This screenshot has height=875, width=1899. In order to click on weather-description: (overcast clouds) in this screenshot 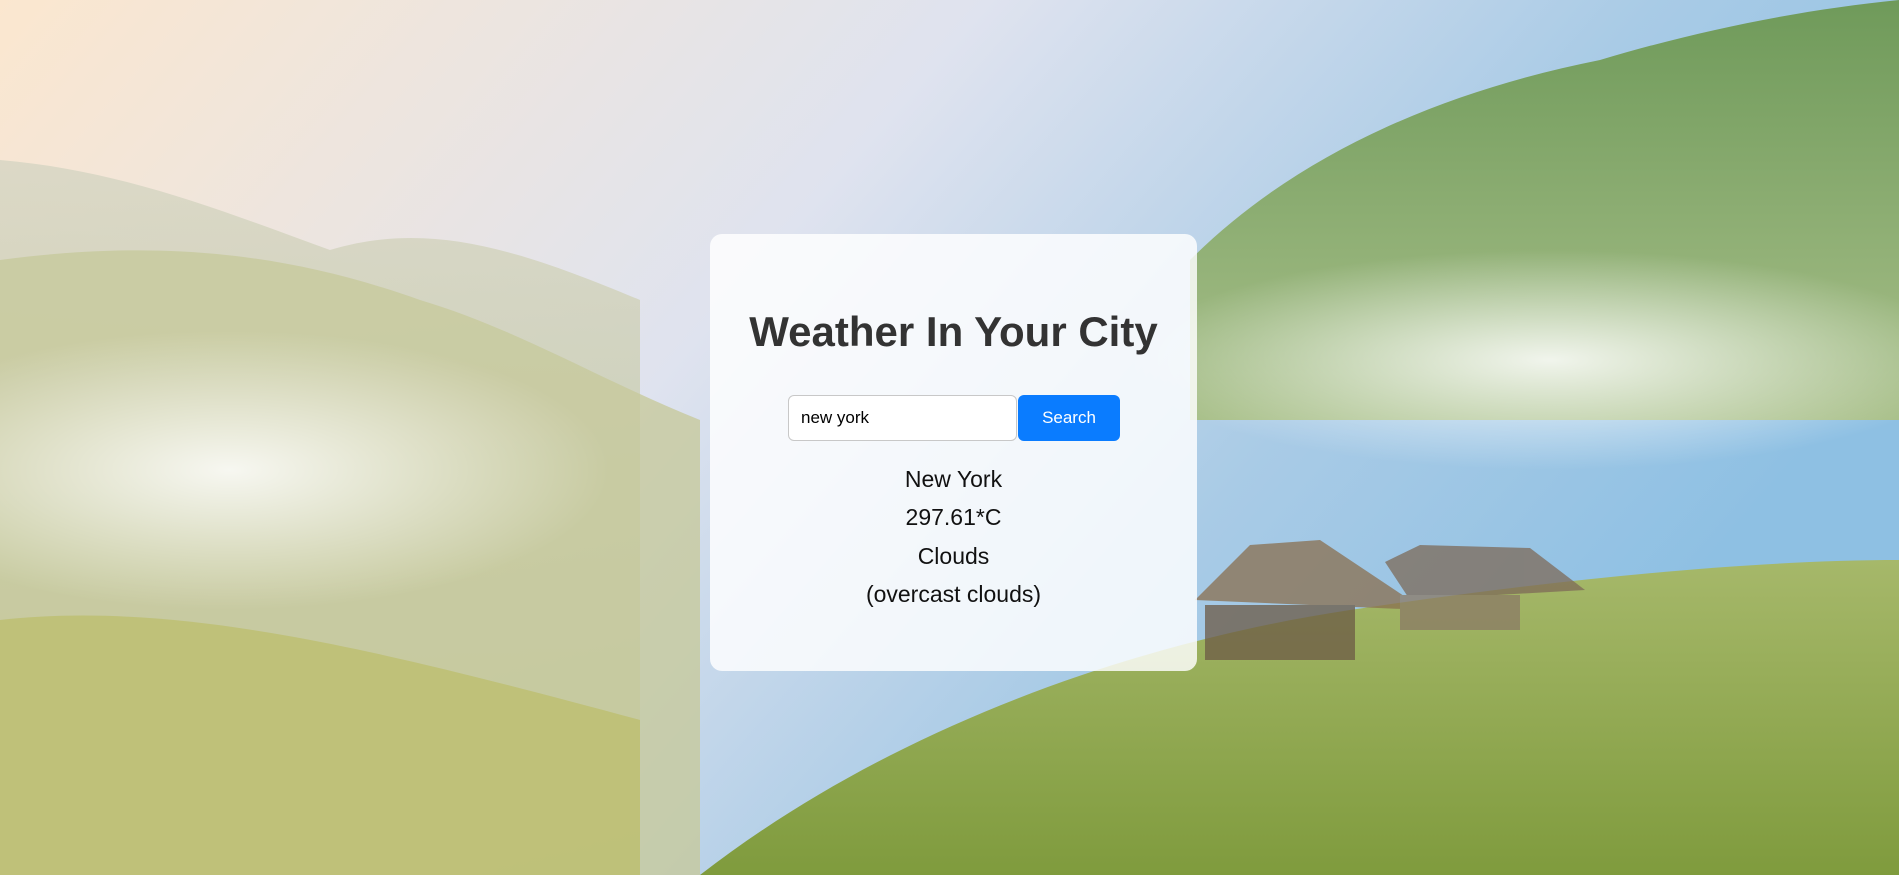, I will do `click(953, 594)`.